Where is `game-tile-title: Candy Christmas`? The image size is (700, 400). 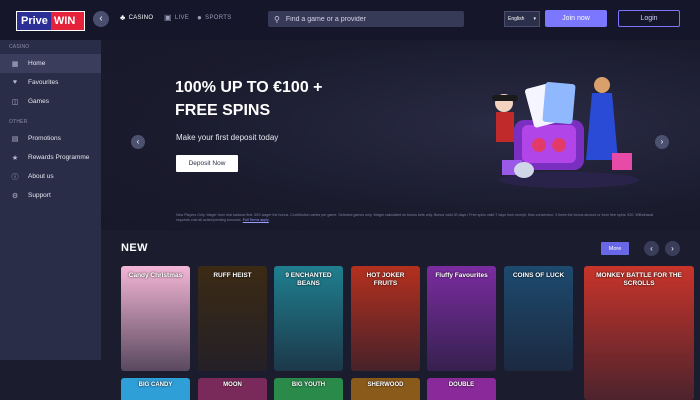
game-tile-title: Candy Christmas is located at coordinates (155, 275).